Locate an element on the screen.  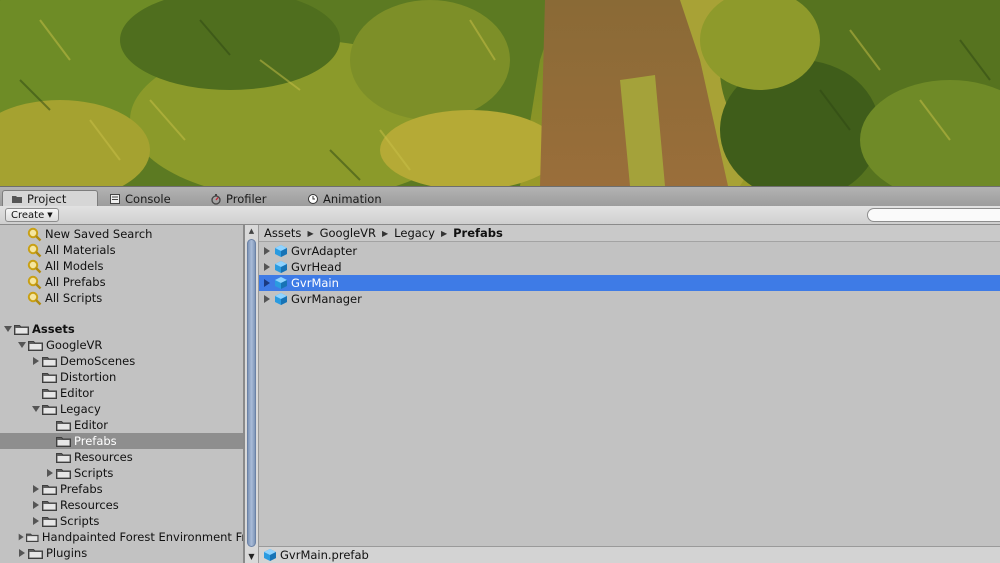
tree-item-editor: Editor is located at coordinates (121, 393).